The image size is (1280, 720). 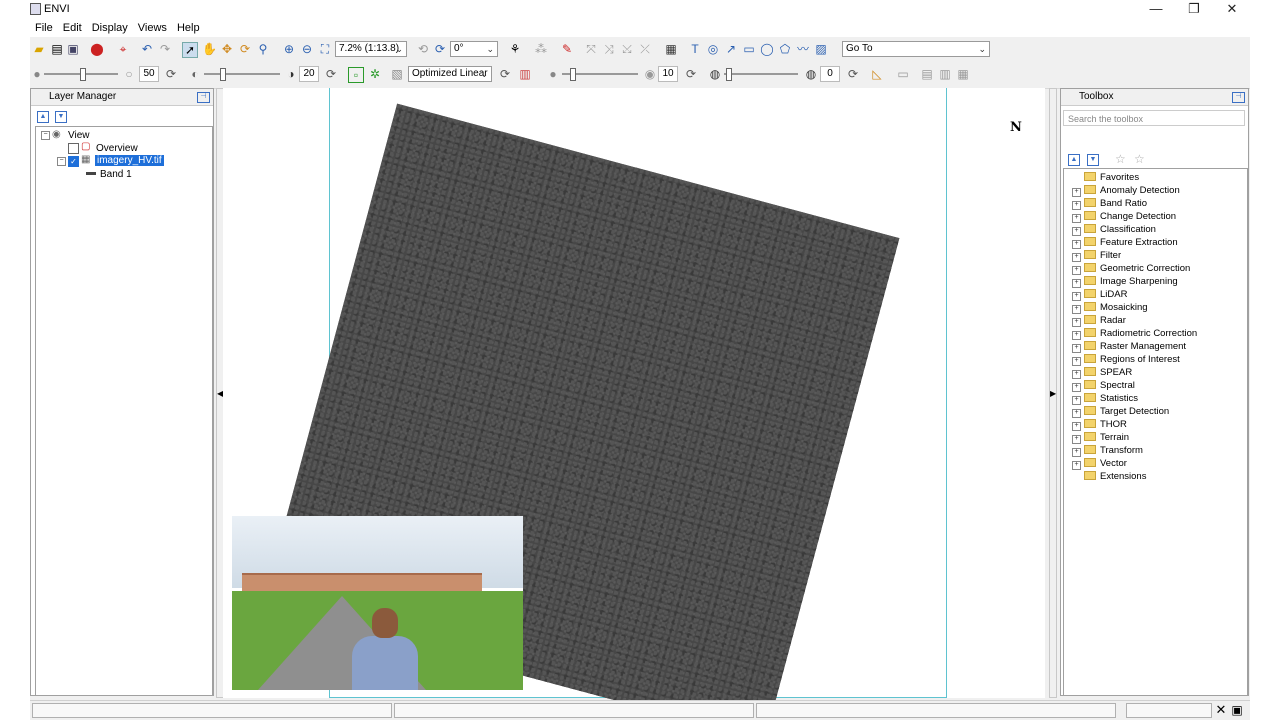 What do you see at coordinates (1237, 710) in the screenshot?
I see `process-manager-icon: ▣` at bounding box center [1237, 710].